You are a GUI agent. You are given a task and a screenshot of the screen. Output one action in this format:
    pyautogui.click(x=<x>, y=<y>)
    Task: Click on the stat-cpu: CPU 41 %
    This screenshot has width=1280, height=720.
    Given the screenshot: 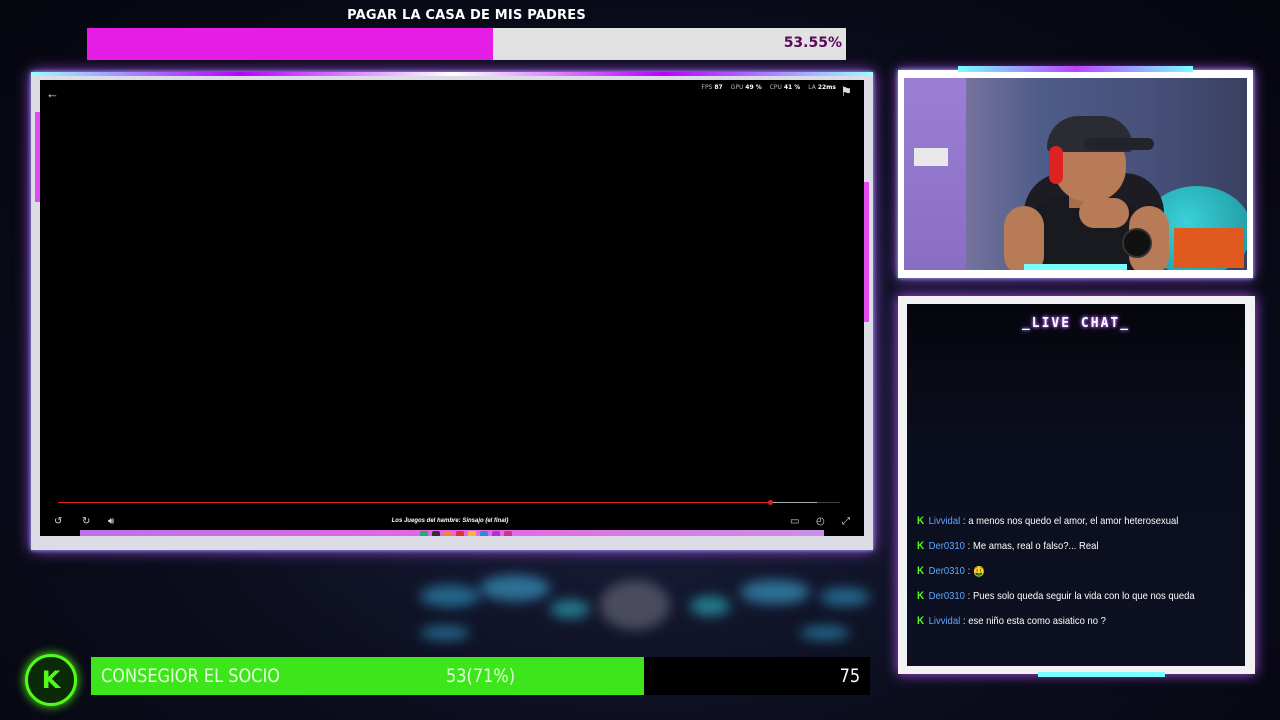 What is the action you would take?
    pyautogui.click(x=785, y=87)
    